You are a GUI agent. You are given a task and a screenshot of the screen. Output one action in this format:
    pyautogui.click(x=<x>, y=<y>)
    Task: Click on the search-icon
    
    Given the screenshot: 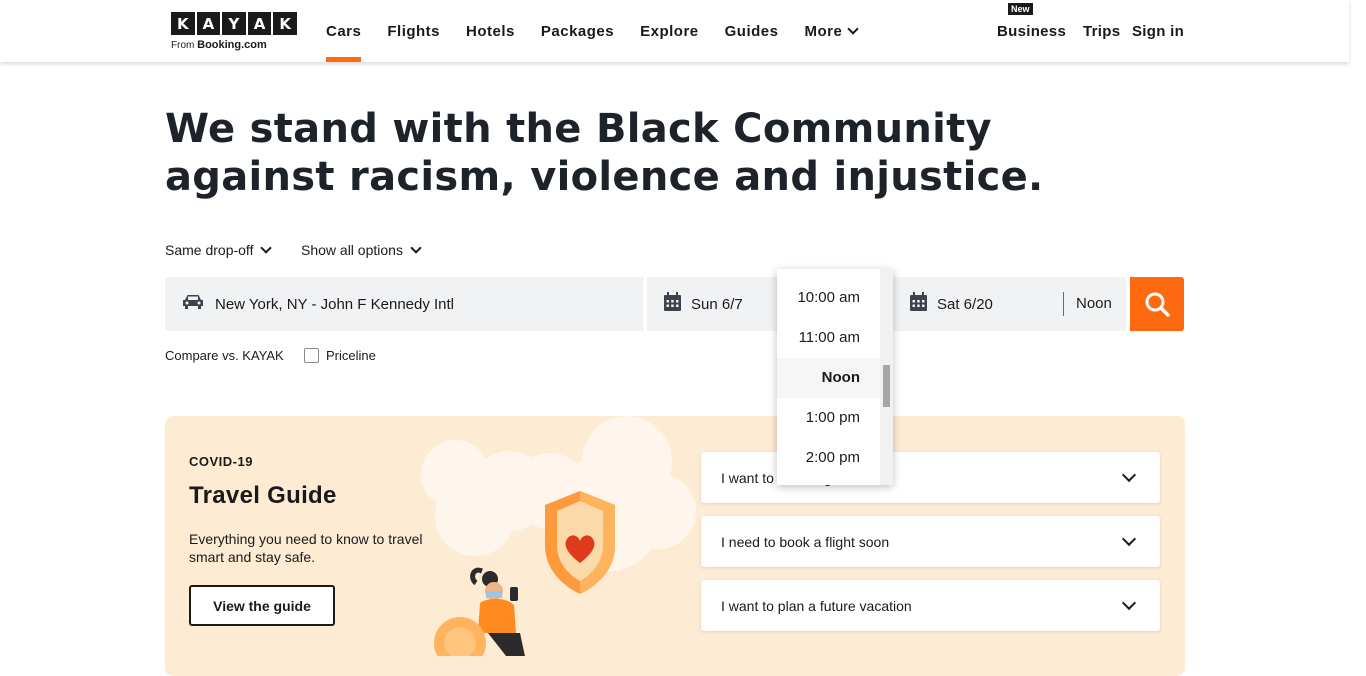 What is the action you would take?
    pyautogui.click(x=1157, y=304)
    